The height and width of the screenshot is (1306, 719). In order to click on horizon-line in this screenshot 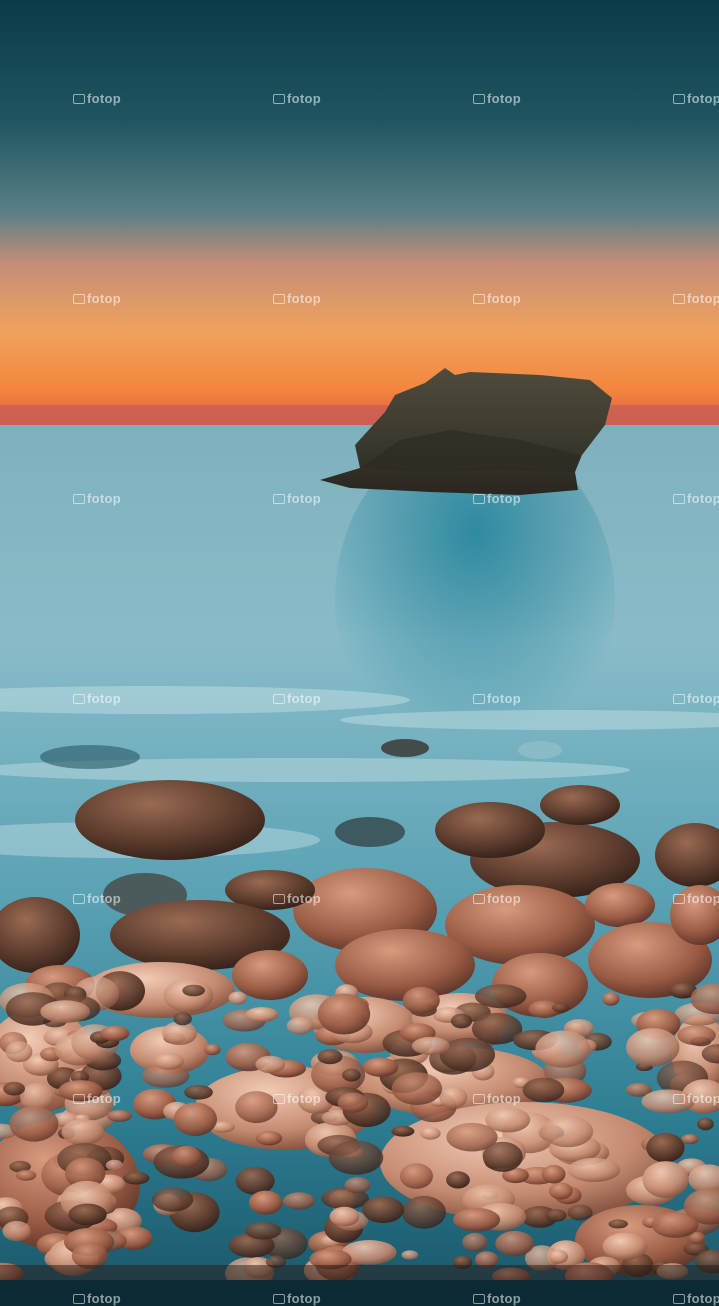, I will do `click(359, 416)`.